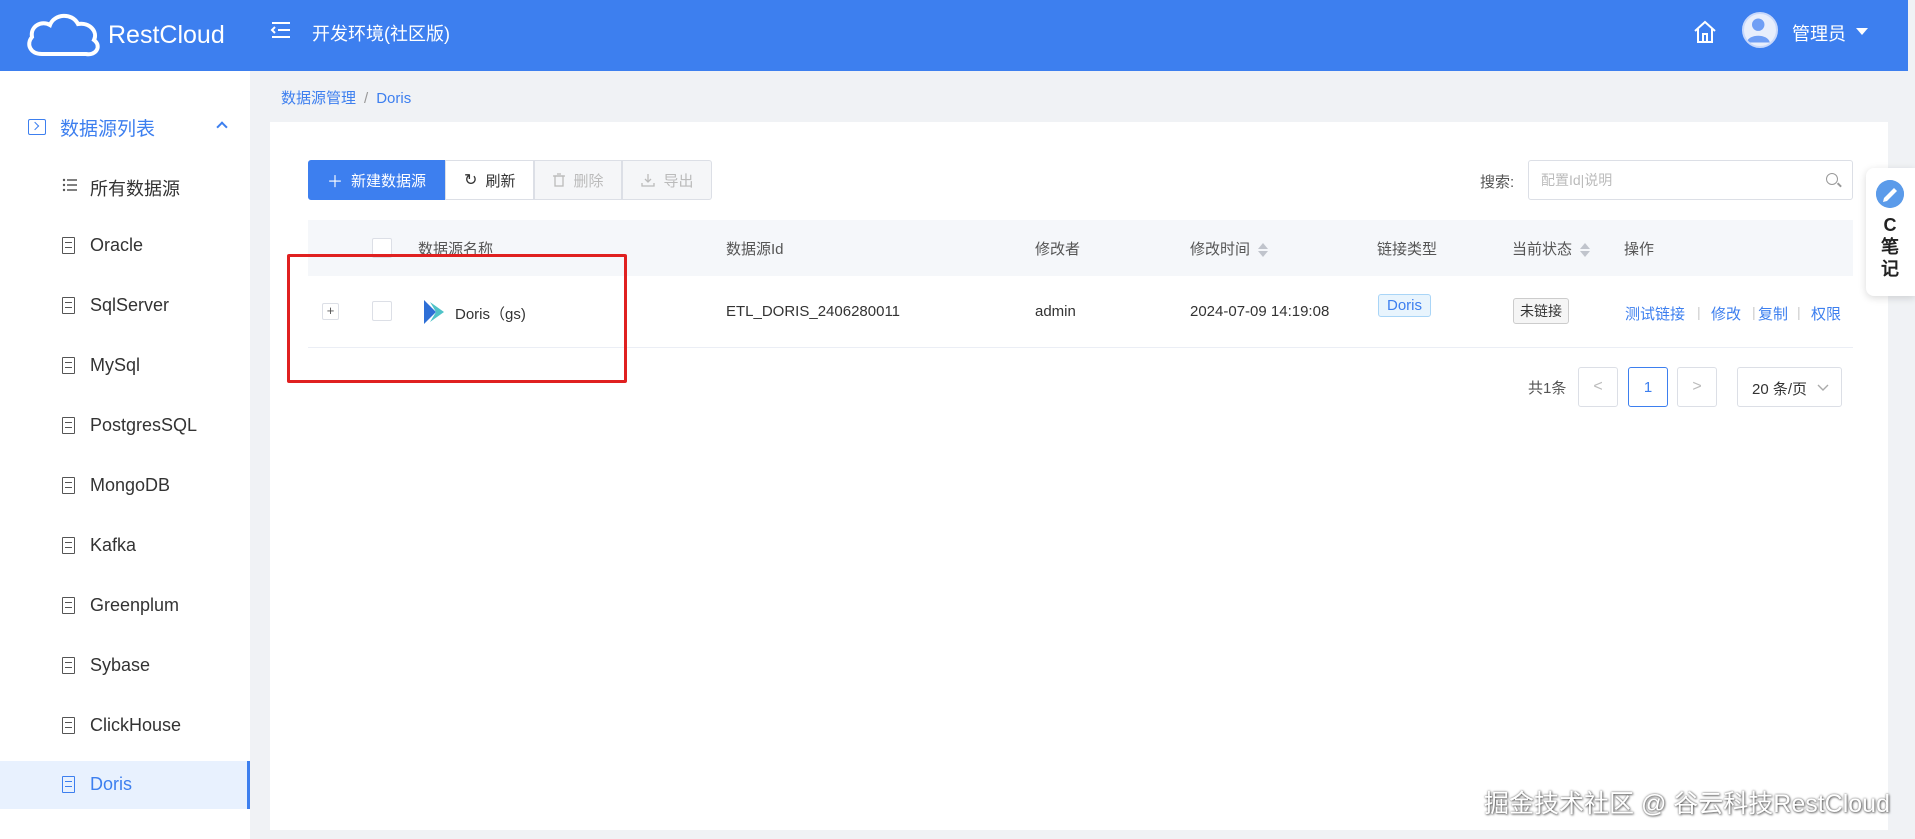 Image resolution: width=1915 pixels, height=839 pixels. Describe the element at coordinates (1705, 32) in the screenshot. I see `home-icon` at that location.